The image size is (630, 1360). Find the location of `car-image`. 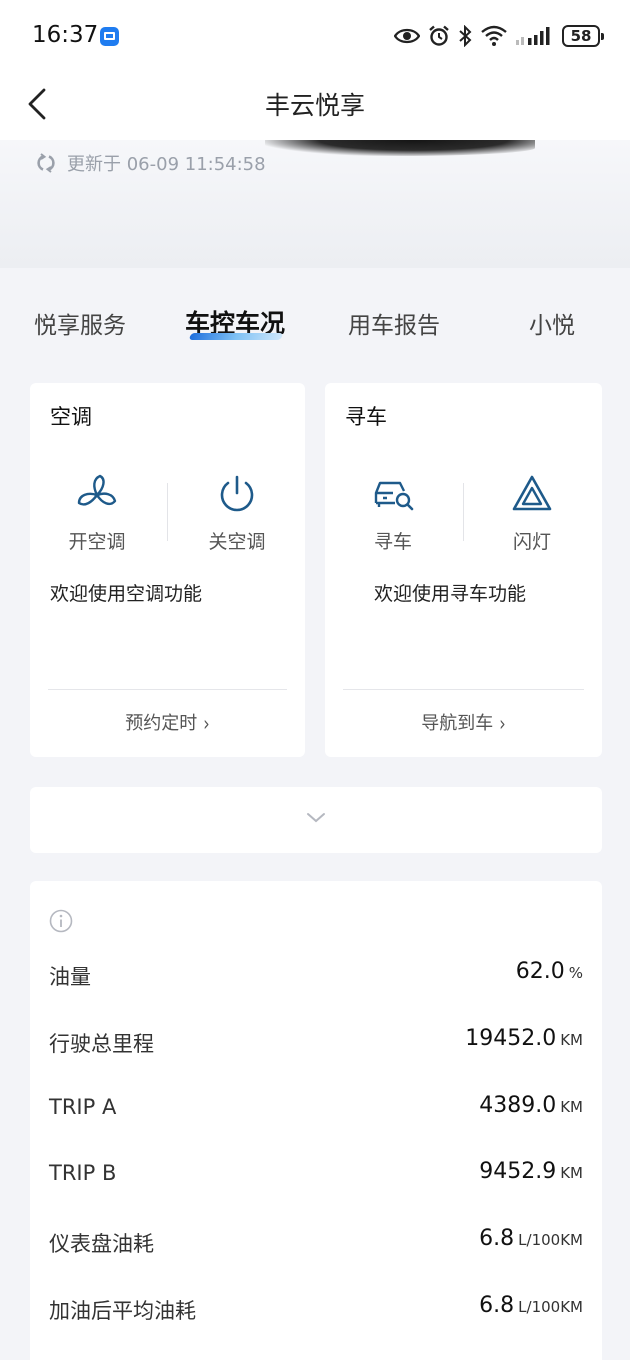

car-image is located at coordinates (400, 148).